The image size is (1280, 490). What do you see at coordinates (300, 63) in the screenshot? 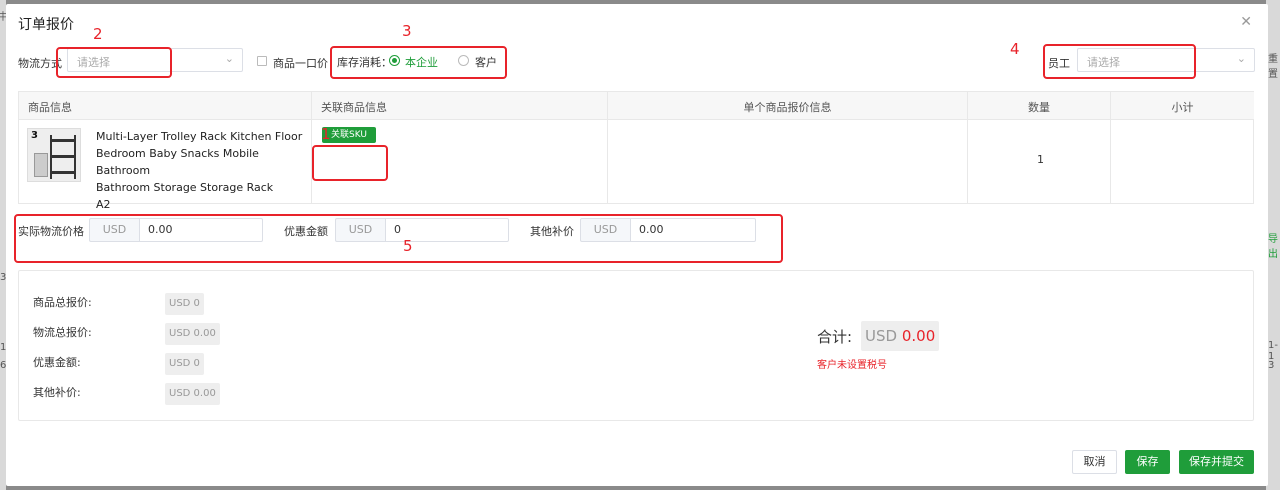
I see `one-price-label: 商品一口价` at bounding box center [300, 63].